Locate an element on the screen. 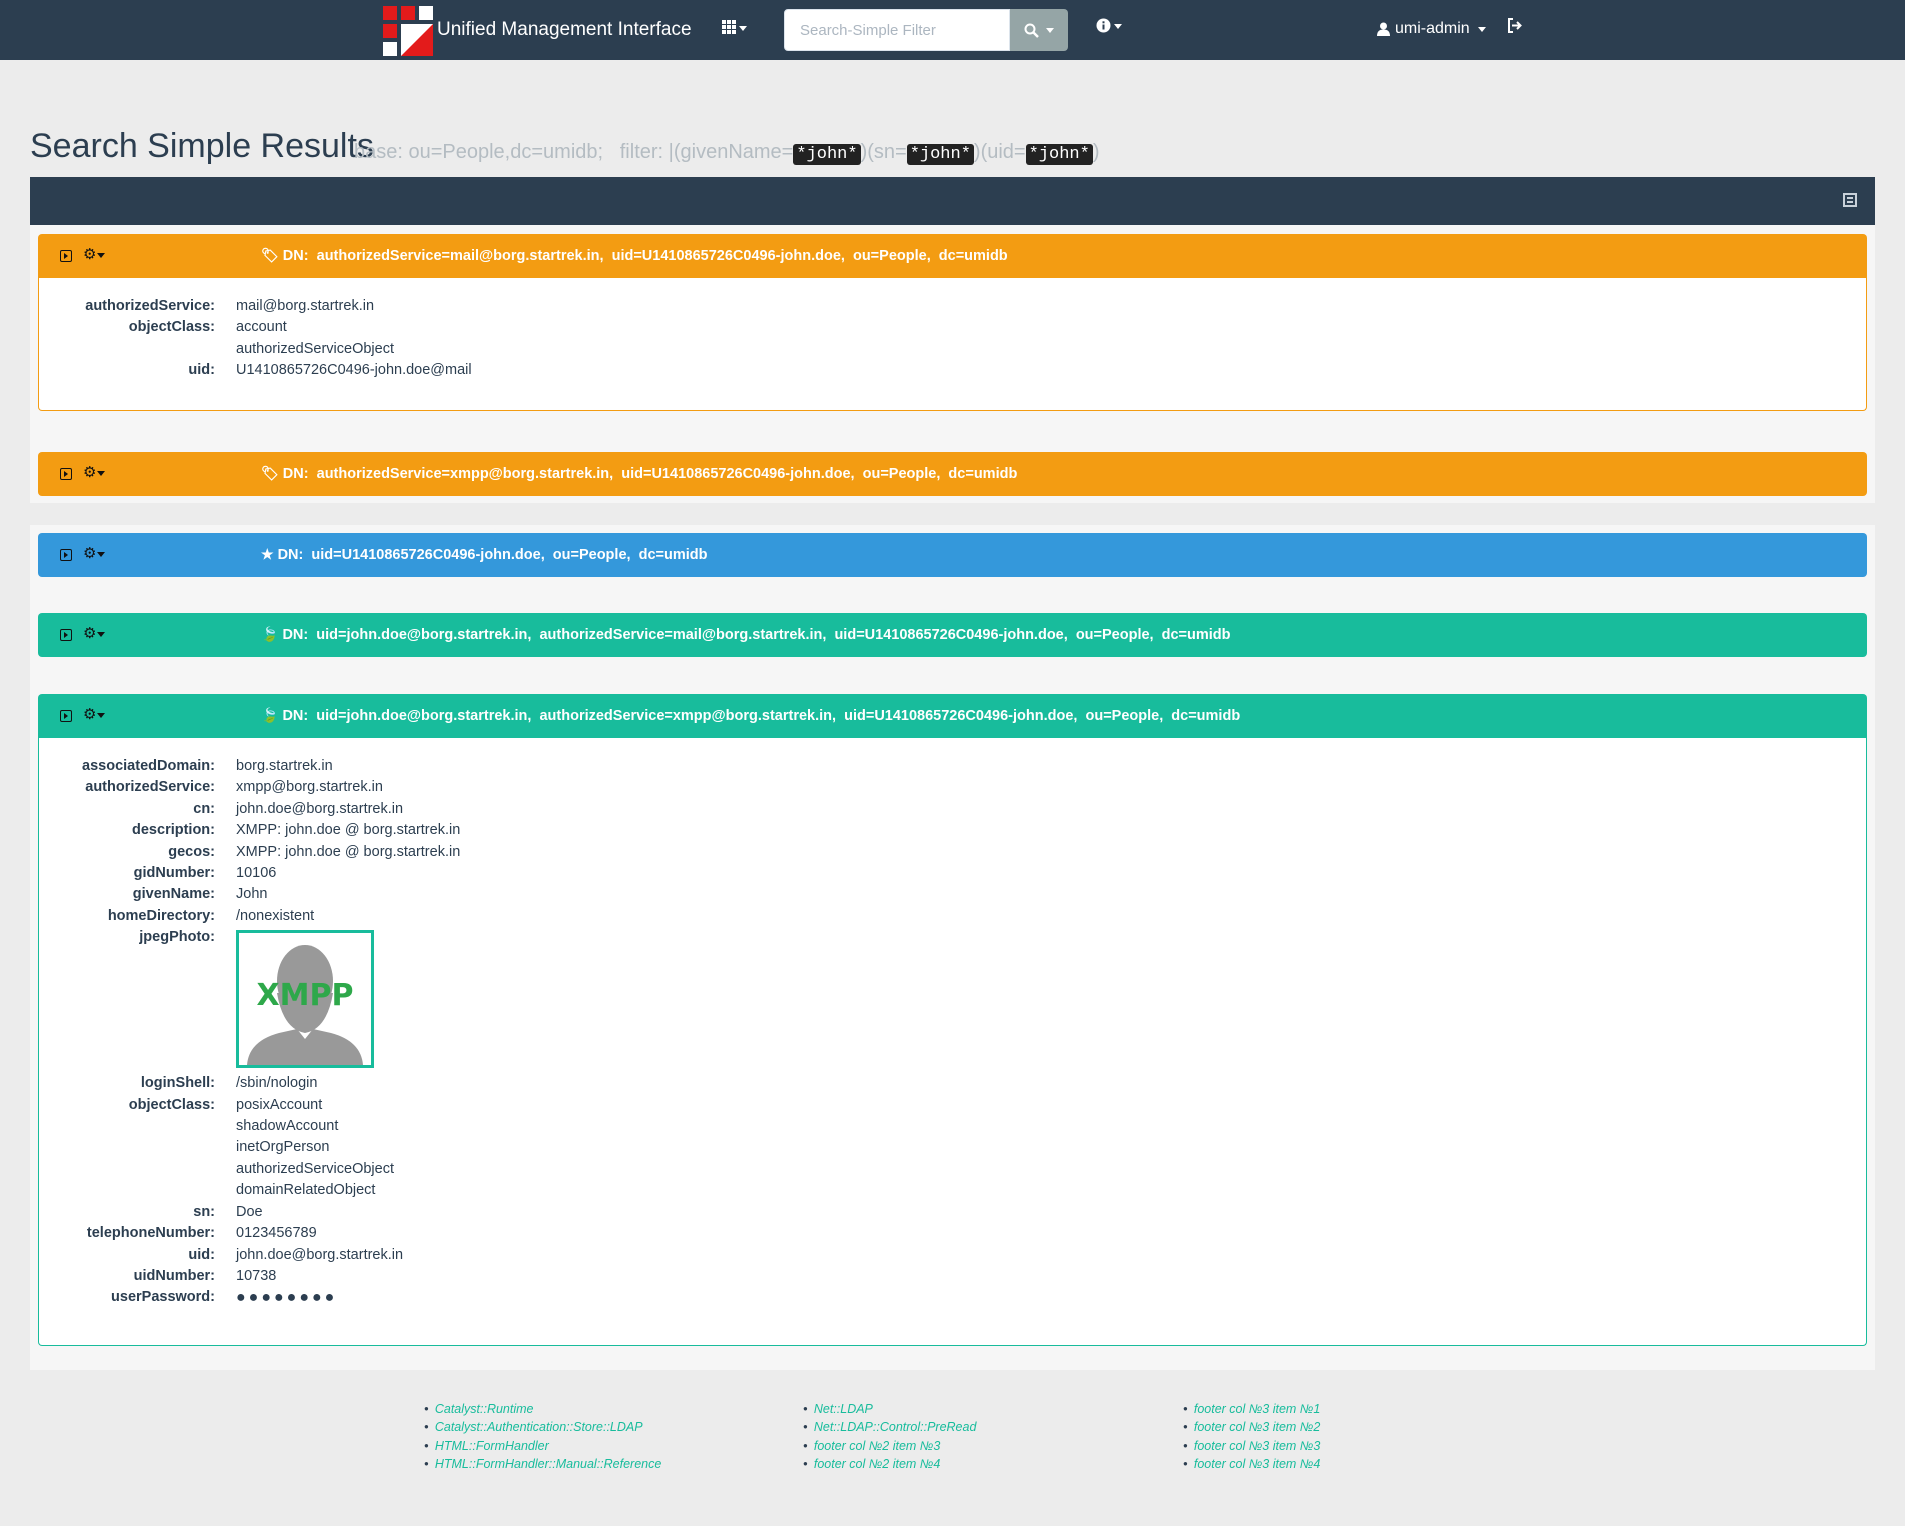  attr-key: authorizedService: is located at coordinates (150, 787).